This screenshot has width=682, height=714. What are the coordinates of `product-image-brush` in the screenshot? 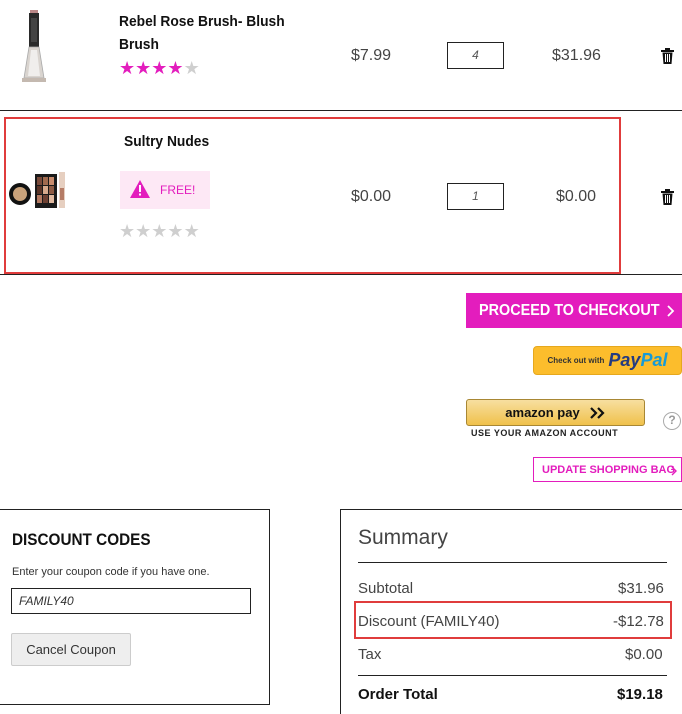 It's located at (34, 47).